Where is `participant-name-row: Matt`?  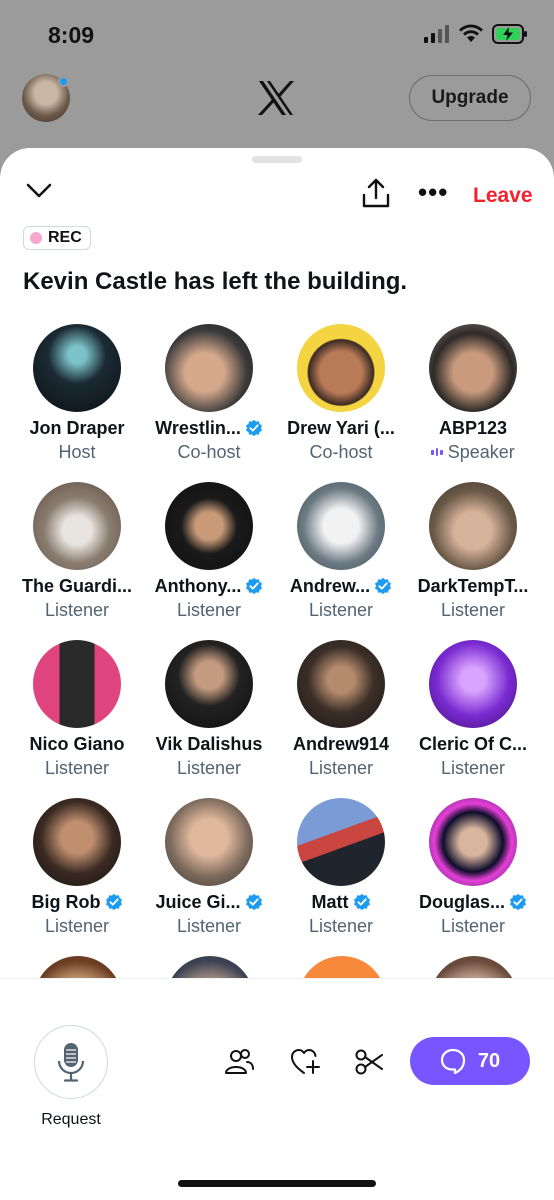
participant-name-row: Matt is located at coordinates (341, 902).